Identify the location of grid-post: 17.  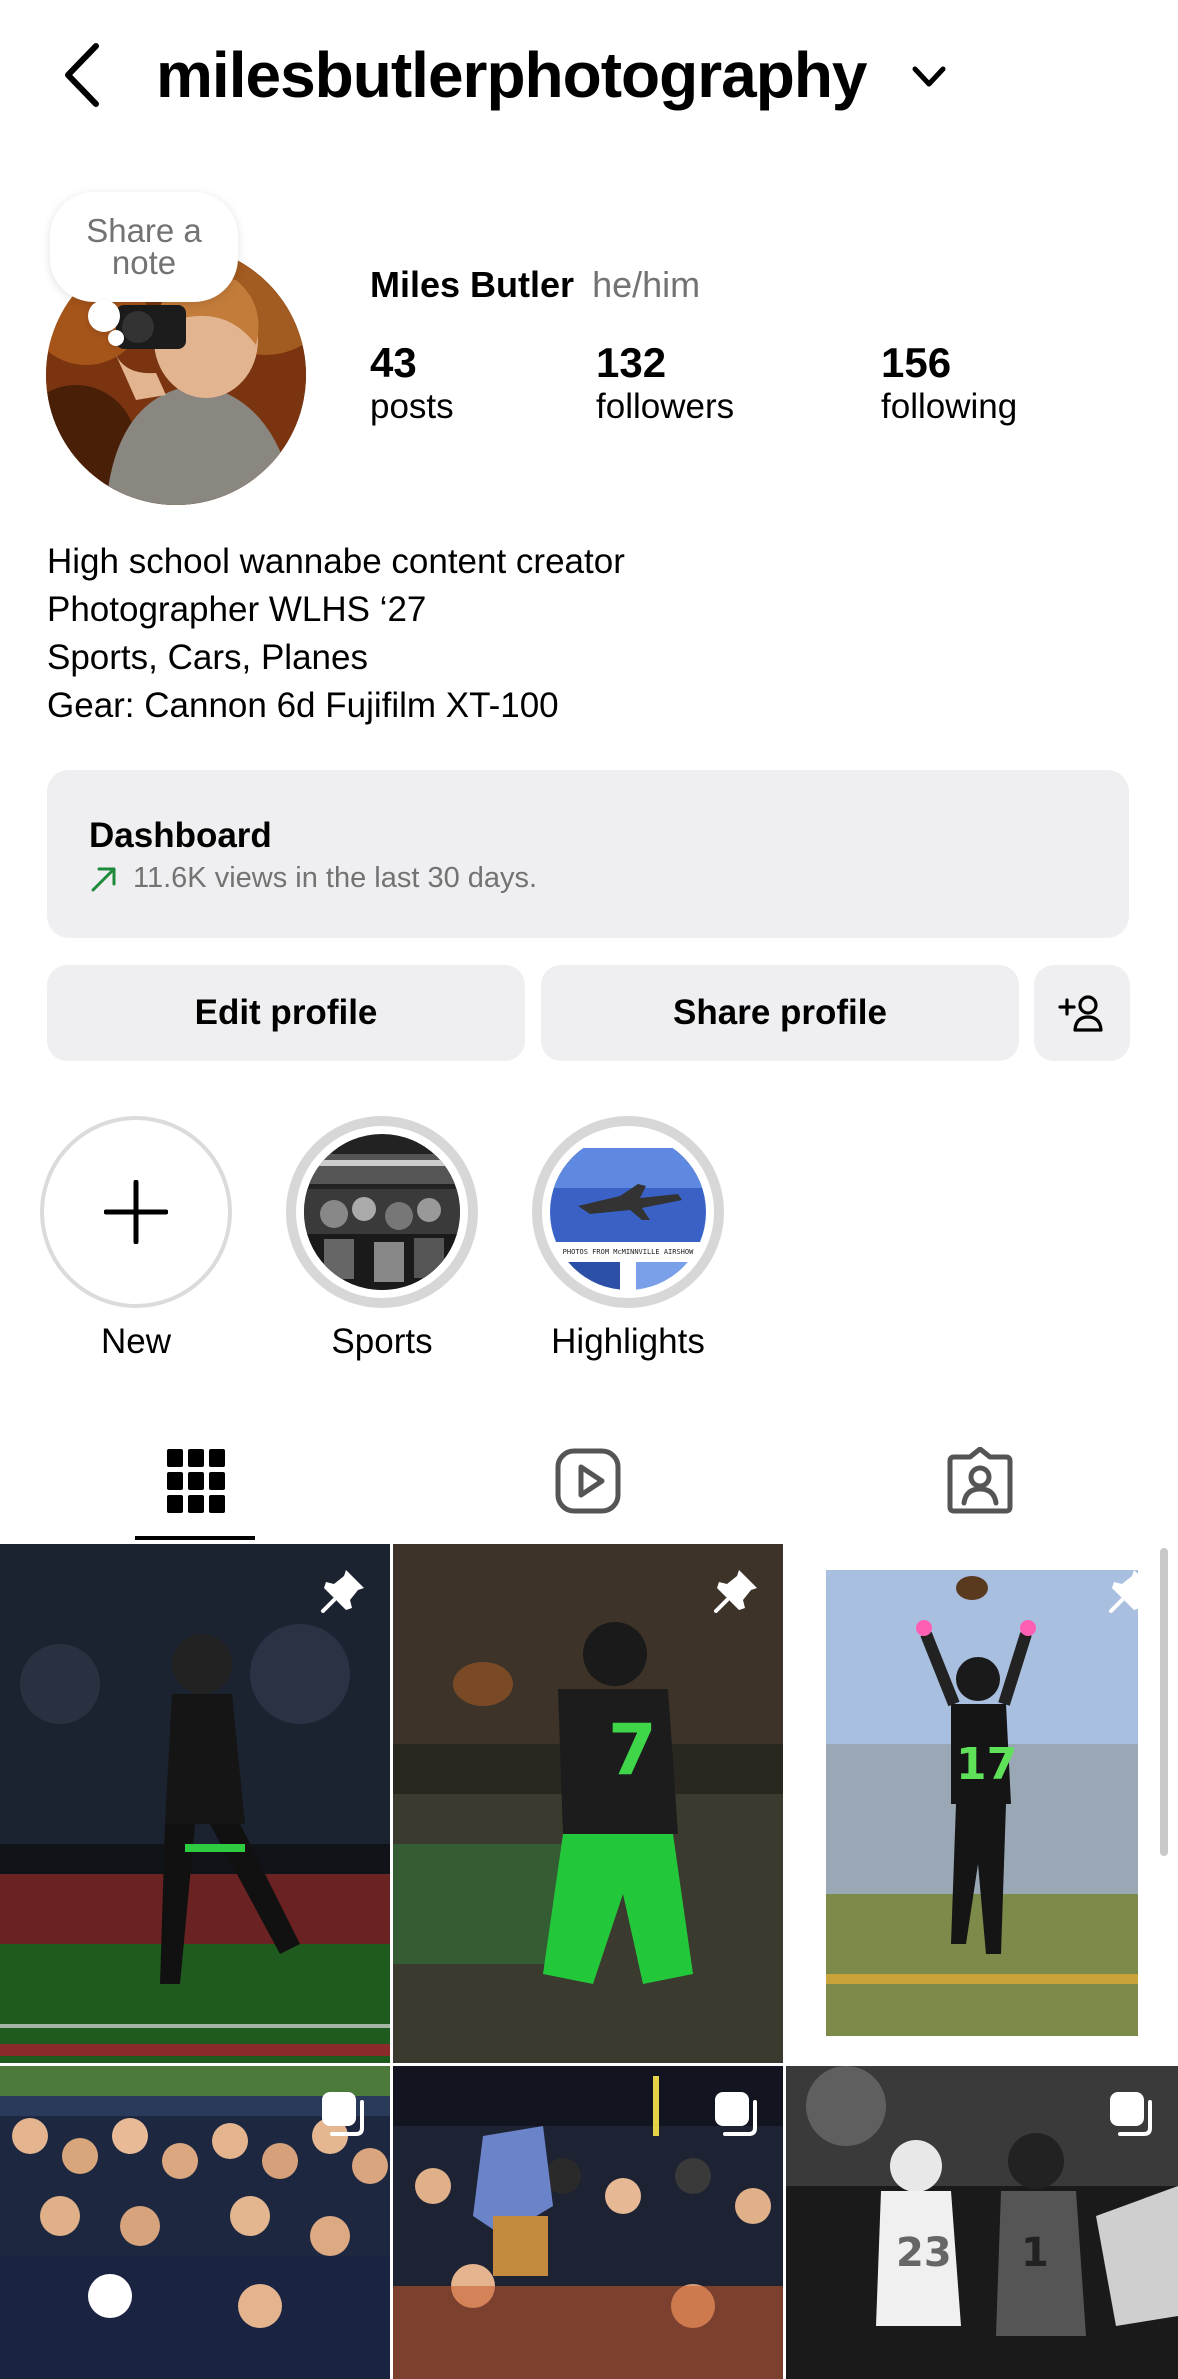
(982, 1803).